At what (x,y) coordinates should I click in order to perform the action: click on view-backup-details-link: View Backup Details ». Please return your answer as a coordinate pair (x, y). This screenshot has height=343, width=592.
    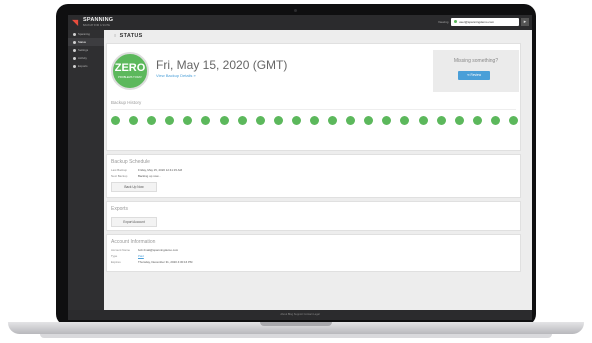
    Looking at the image, I should click on (176, 75).